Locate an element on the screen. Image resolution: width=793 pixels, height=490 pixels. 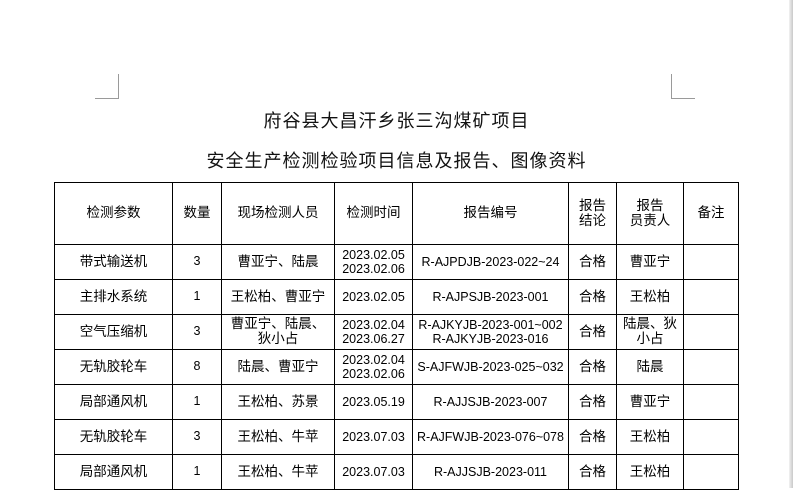
cell-report-no-line: R-AJJSJB-2023-011 is located at coordinates (490, 471).